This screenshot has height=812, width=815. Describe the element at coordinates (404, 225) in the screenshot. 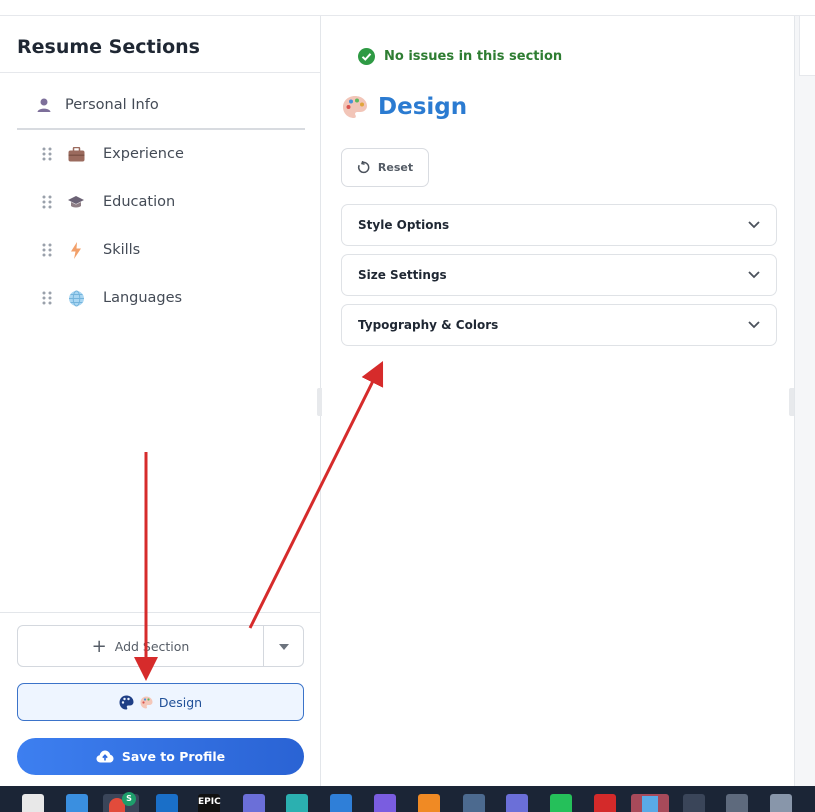

I see `accordion-label: Style Options` at that location.